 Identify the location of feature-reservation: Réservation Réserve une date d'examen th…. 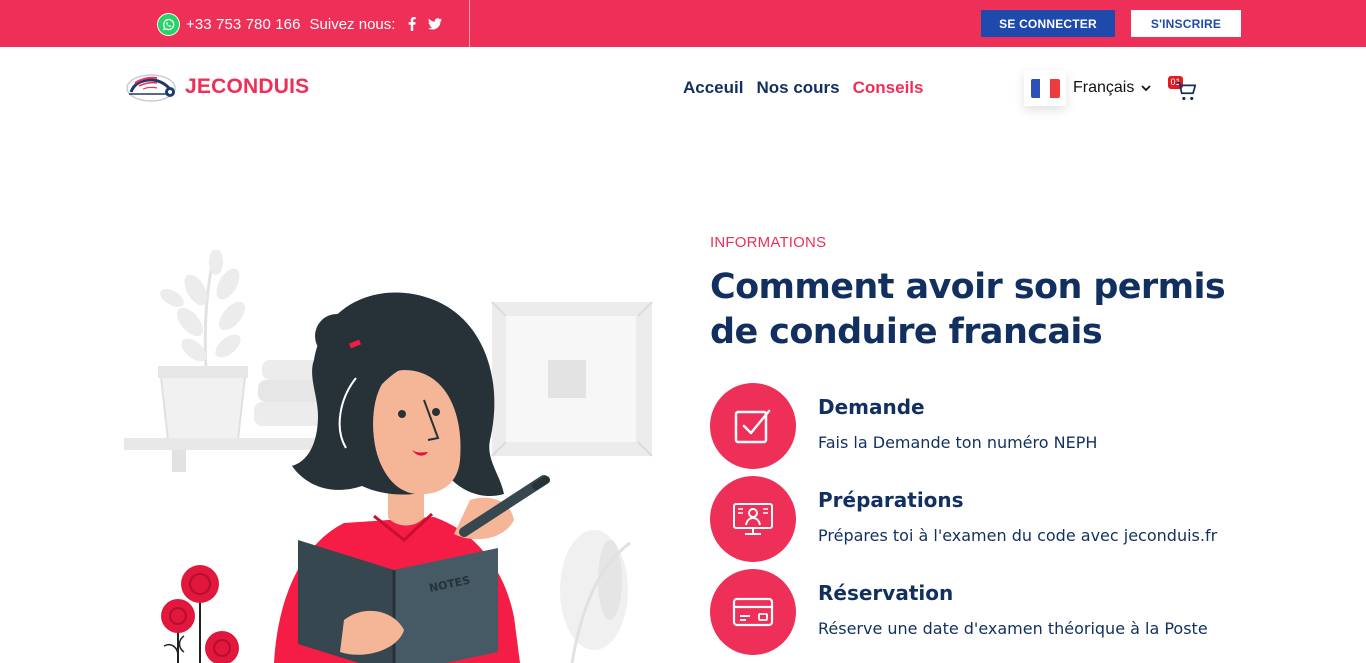
(1010, 612).